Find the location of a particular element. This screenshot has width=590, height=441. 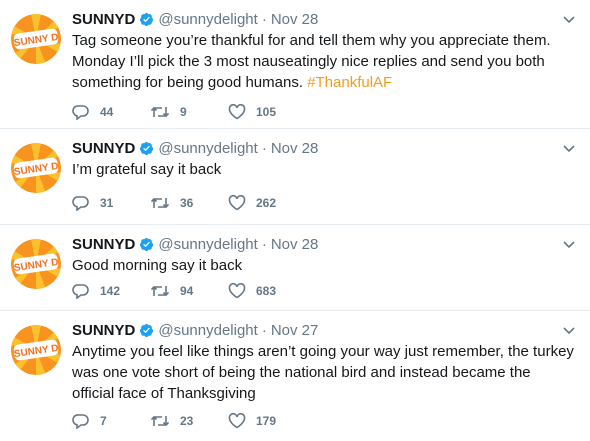

retweet-count: 94 is located at coordinates (187, 291).